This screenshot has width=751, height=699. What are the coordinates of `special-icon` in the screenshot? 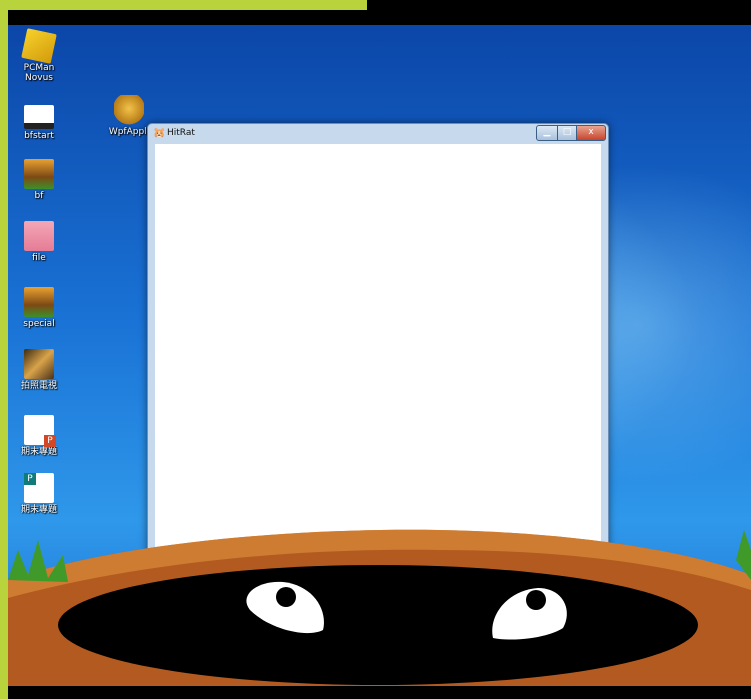 It's located at (39, 302).